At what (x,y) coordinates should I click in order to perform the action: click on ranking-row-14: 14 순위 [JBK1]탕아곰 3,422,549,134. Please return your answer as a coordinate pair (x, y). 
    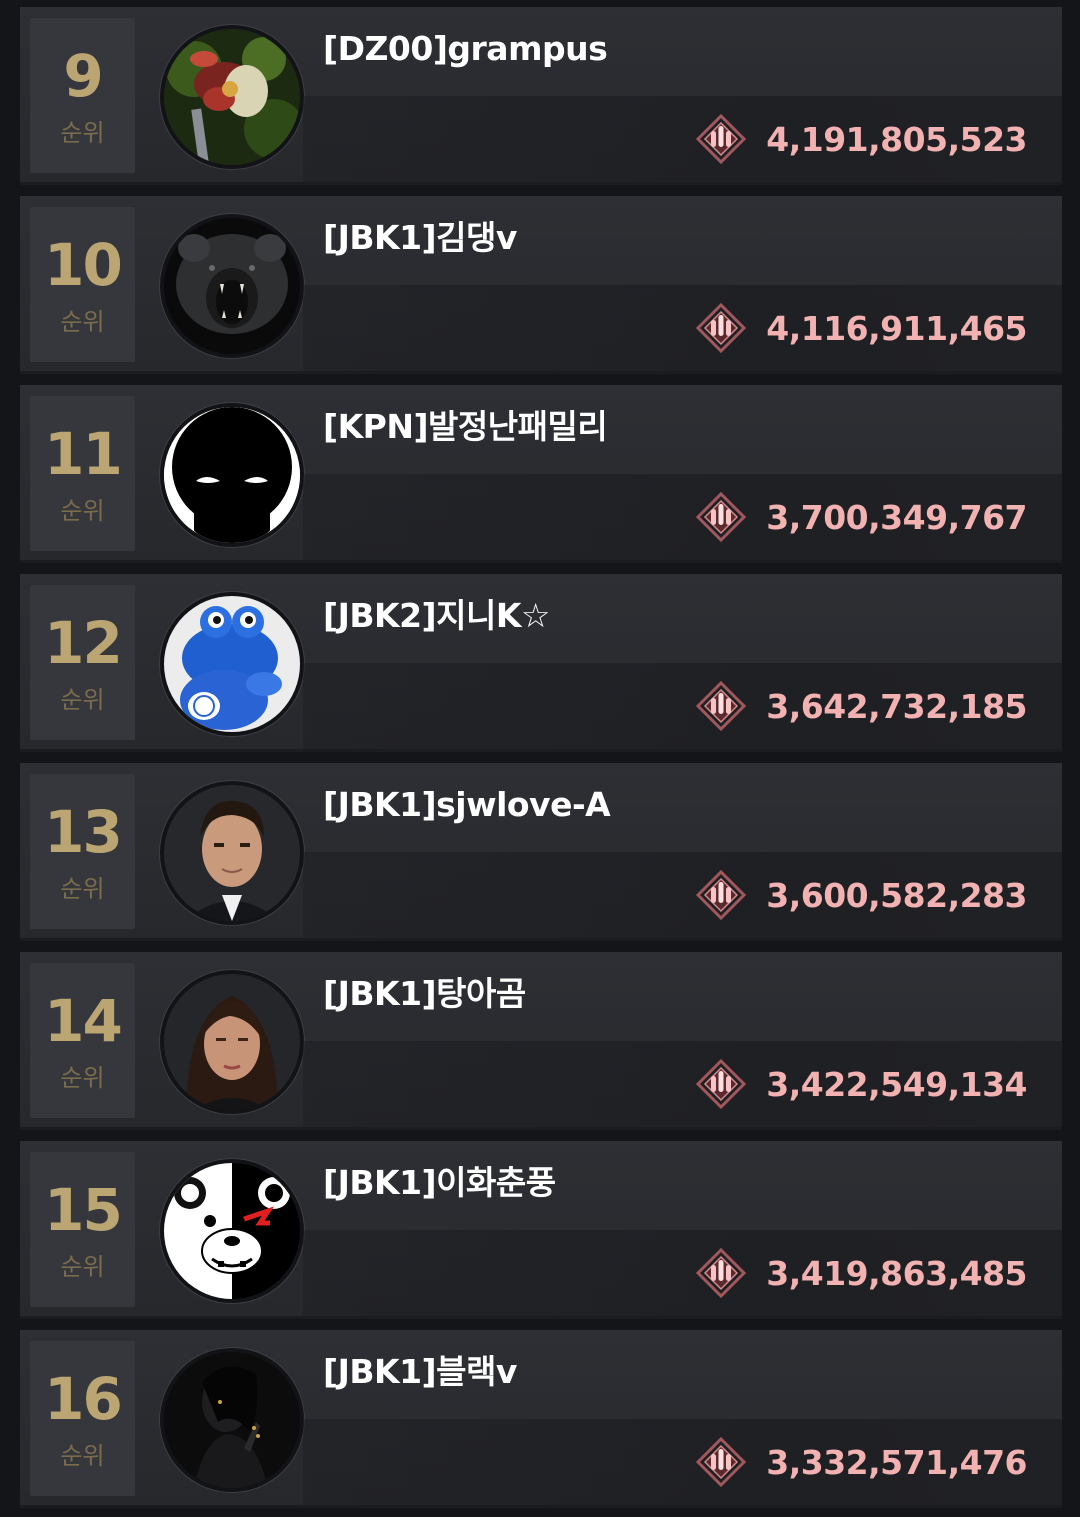
    Looking at the image, I should click on (541, 1041).